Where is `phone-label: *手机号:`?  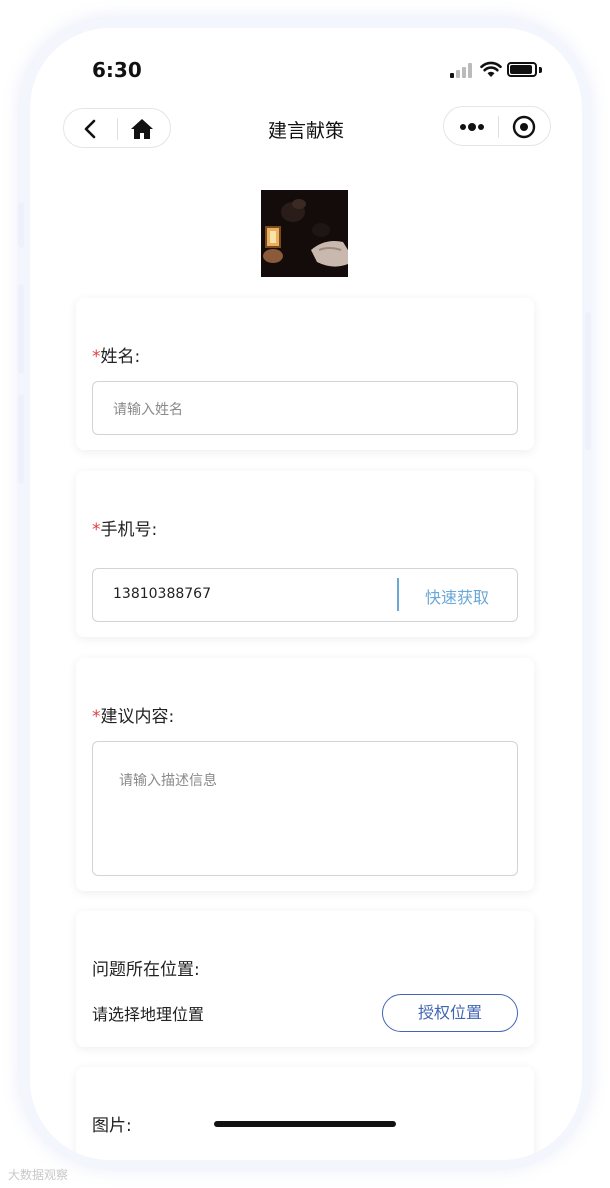
phone-label: *手机号: is located at coordinates (124, 527).